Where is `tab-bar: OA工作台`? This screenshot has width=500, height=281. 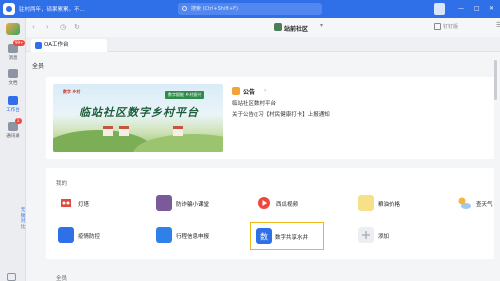 tab-bar: OA工作台 is located at coordinates (263, 44).